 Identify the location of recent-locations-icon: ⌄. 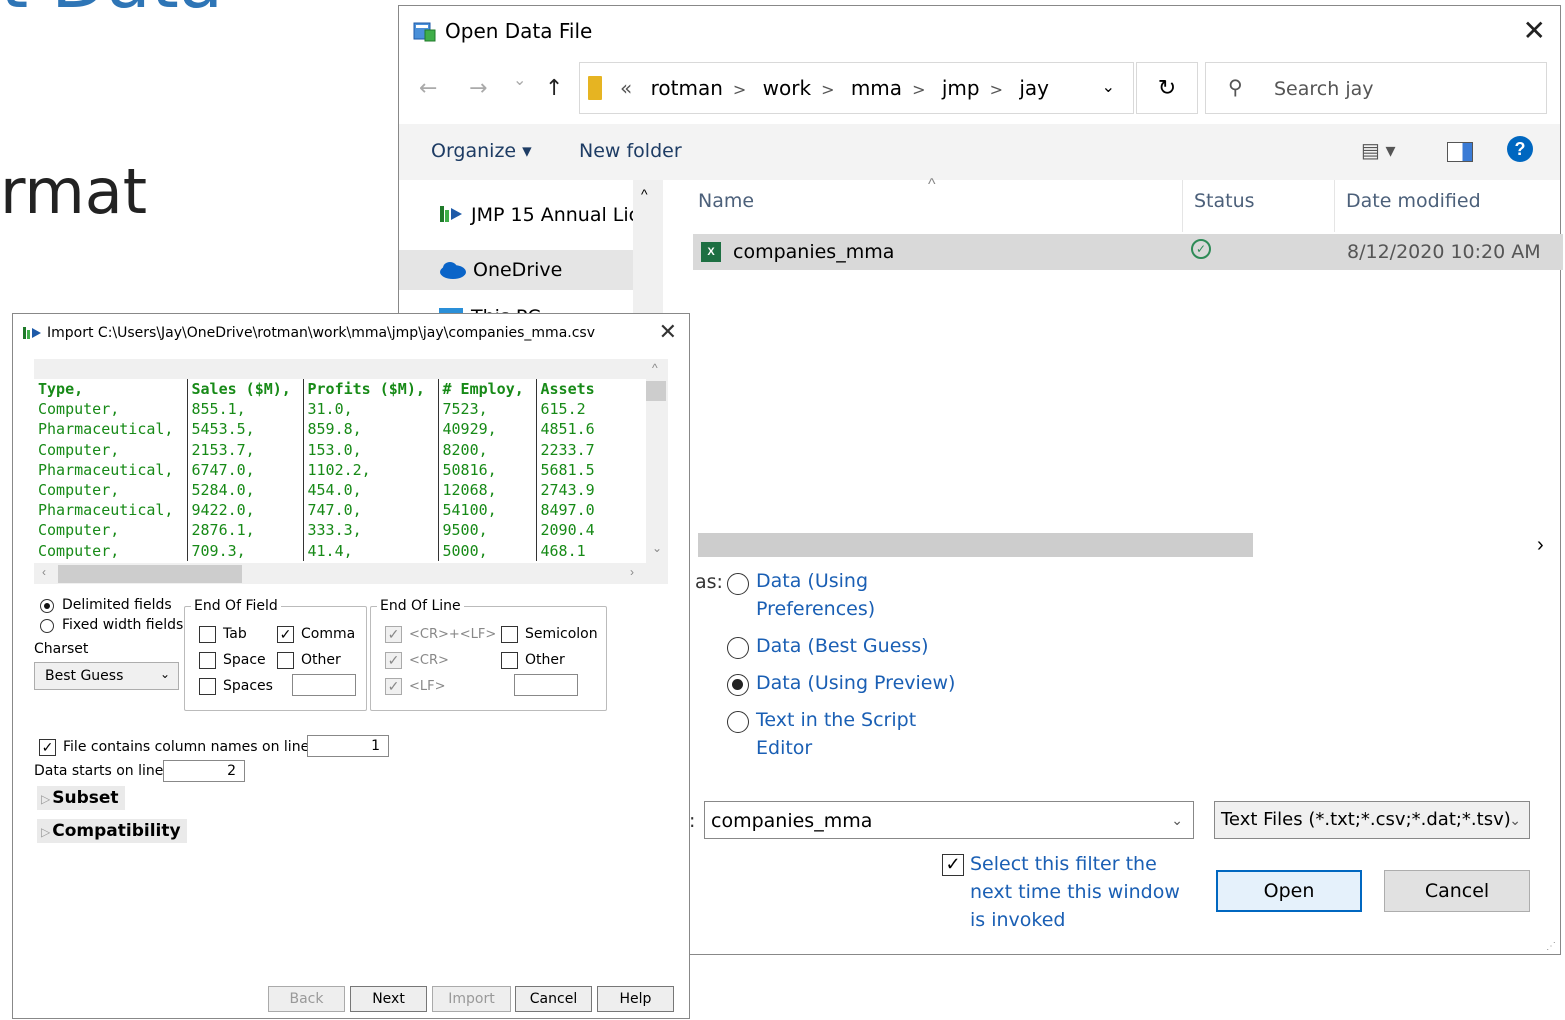
(519, 79).